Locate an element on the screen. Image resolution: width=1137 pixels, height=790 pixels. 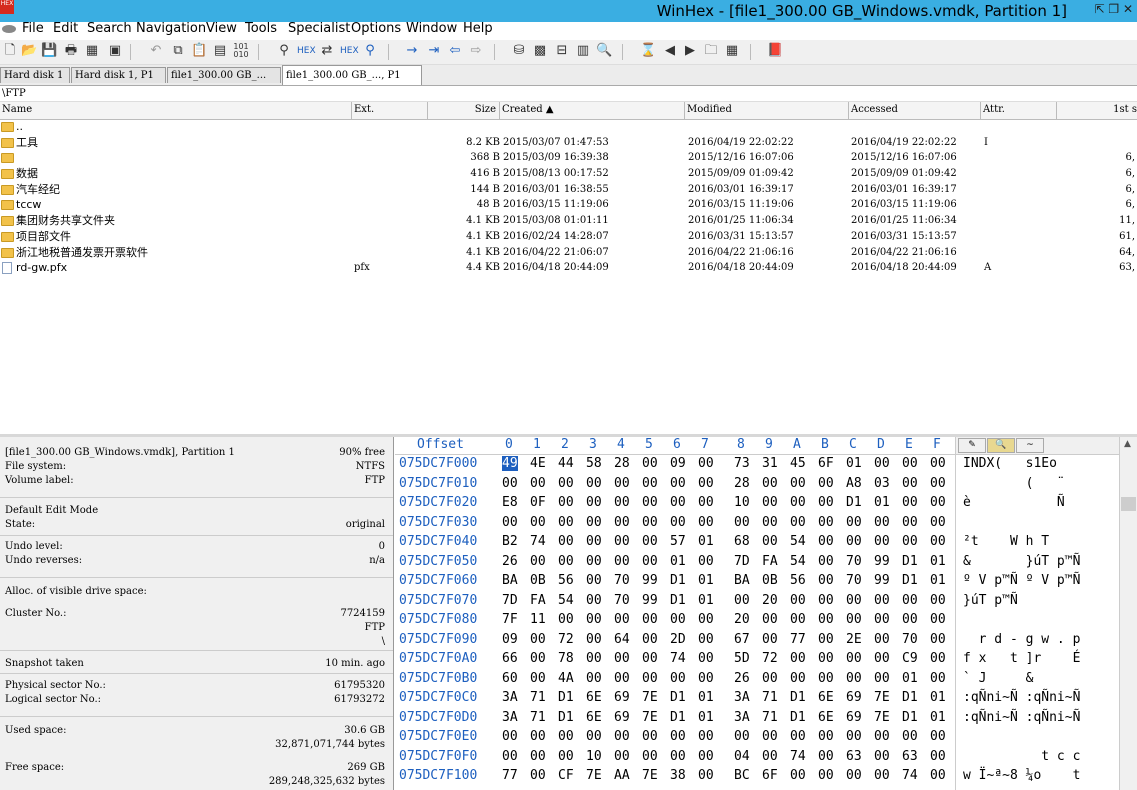
menu-options: Options is located at coordinates (376, 28).